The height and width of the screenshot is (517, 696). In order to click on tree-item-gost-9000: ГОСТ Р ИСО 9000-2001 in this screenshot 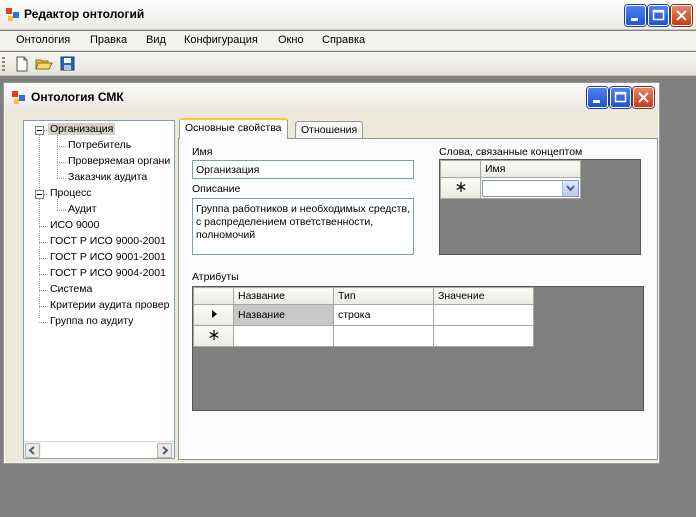, I will do `click(108, 241)`.